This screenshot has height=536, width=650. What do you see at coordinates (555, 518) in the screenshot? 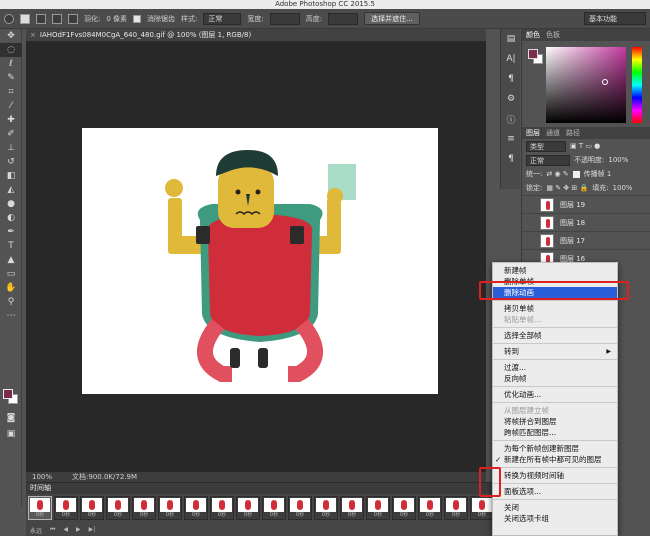
I see `menu-item: 关闭选项卡组` at bounding box center [555, 518].